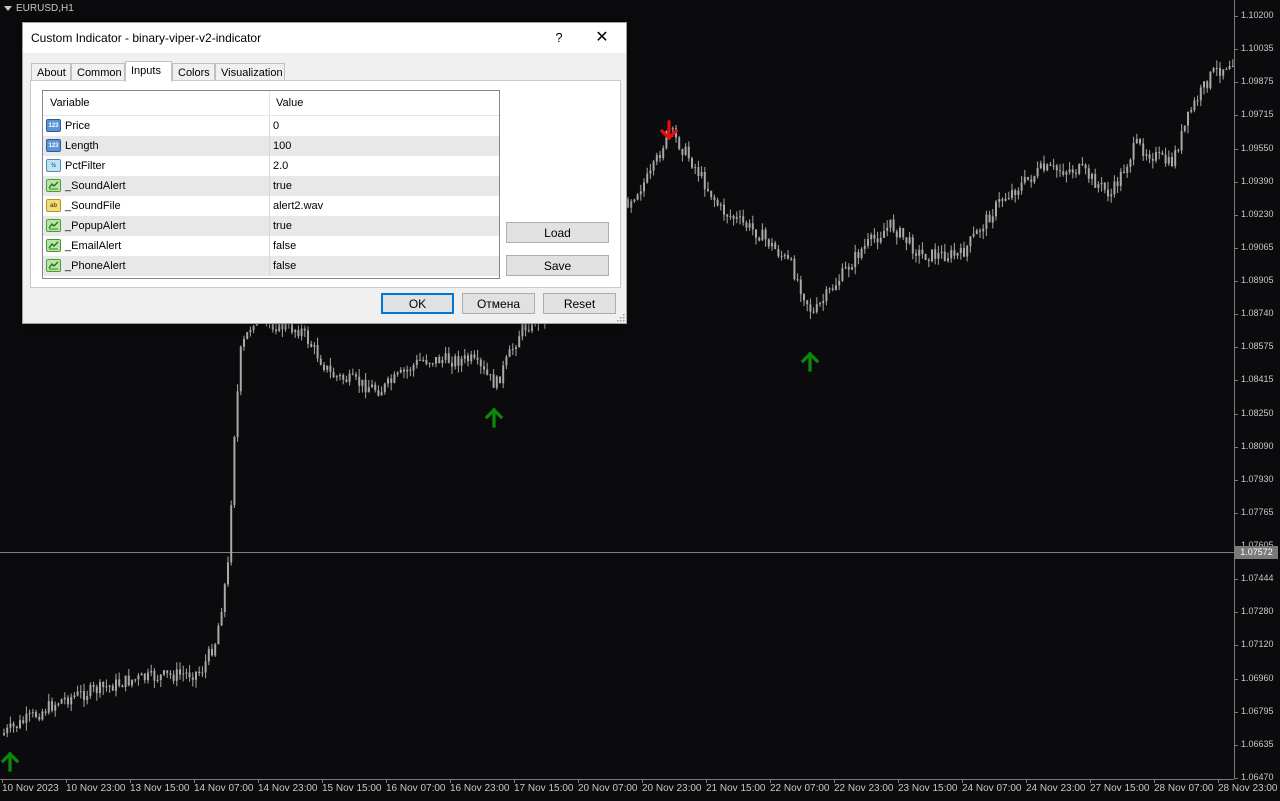  I want to click on value-cell: 0, so click(385, 126).